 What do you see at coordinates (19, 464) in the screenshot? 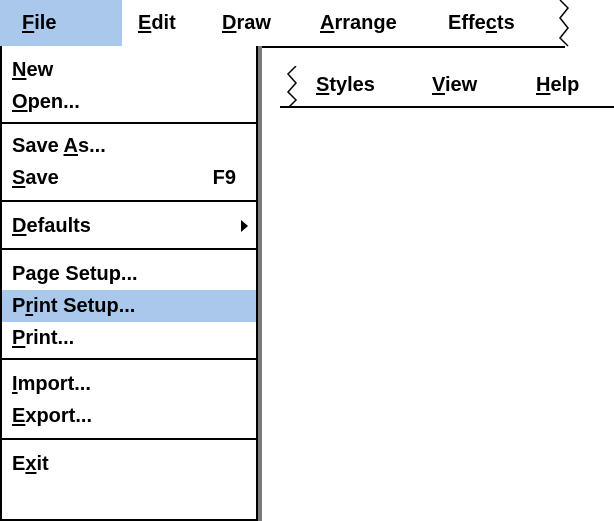
I see `menu-item-exit-pre: E` at bounding box center [19, 464].